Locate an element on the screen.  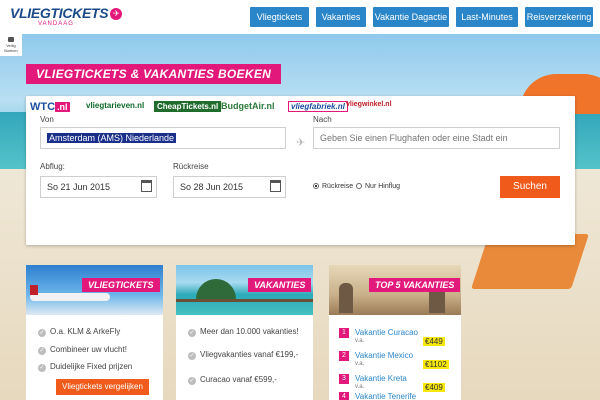
depart-label: Abflug: is located at coordinates (52, 166).